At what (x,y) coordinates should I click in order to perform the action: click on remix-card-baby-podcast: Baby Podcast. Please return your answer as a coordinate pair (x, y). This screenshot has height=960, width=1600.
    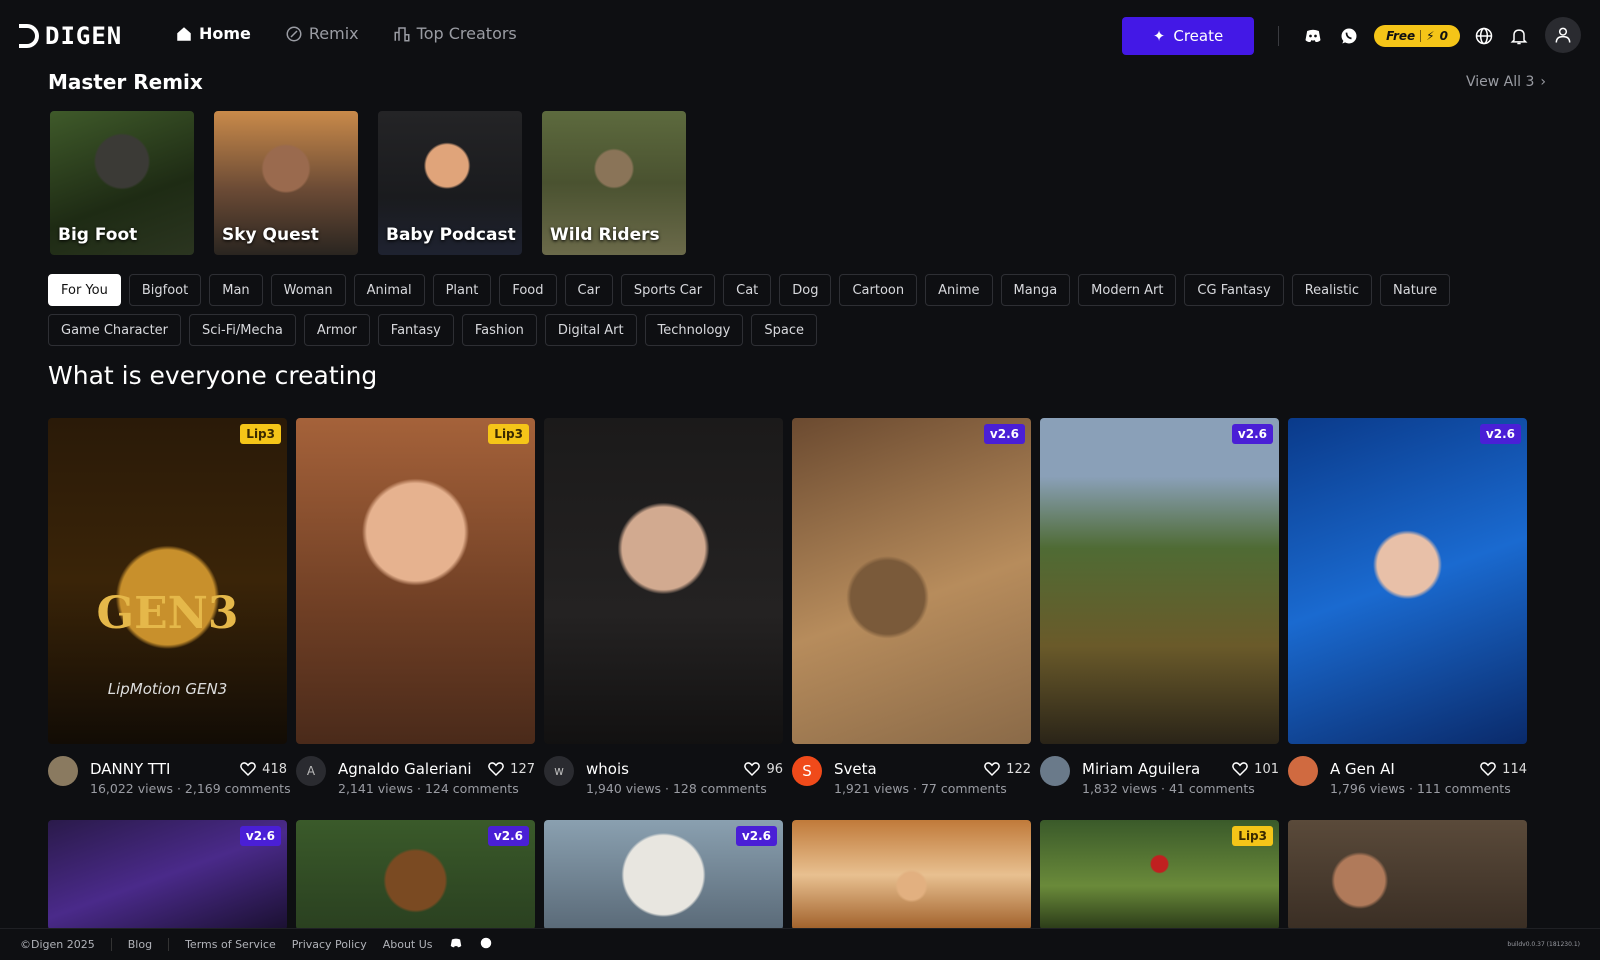
    Looking at the image, I should click on (450, 183).